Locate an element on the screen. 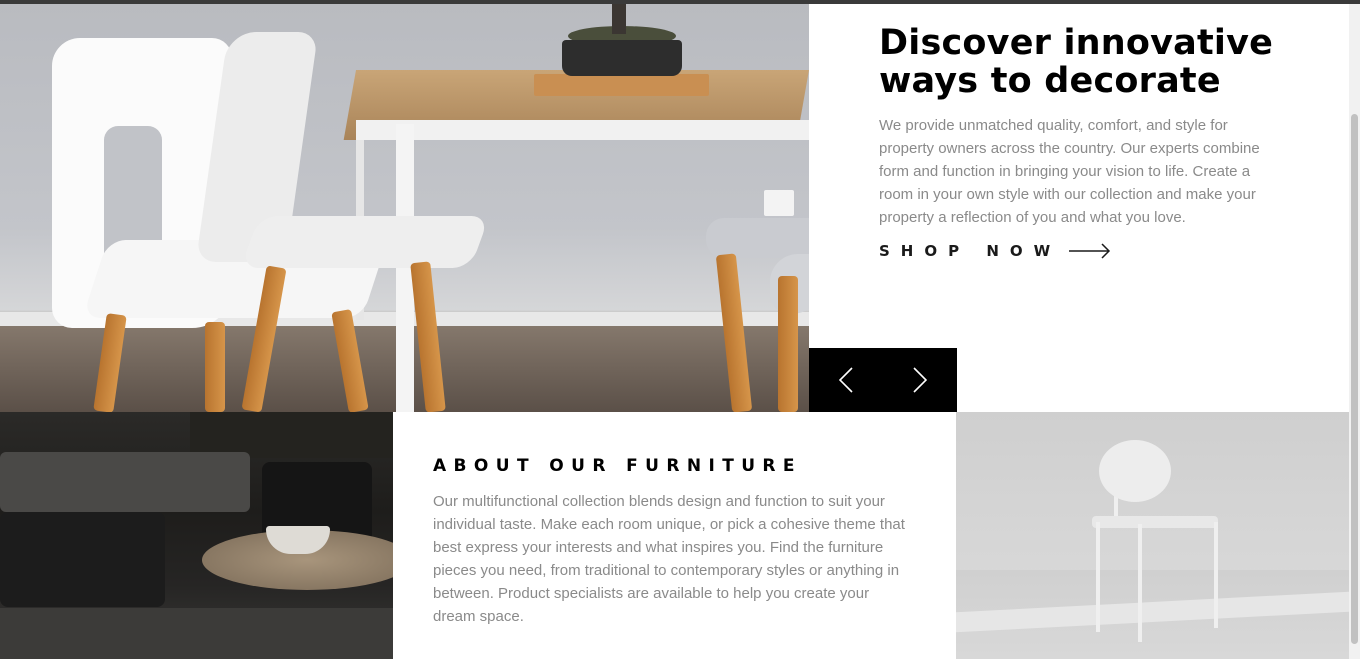 This screenshot has height=659, width=1360. floor is located at coordinates (196, 633).